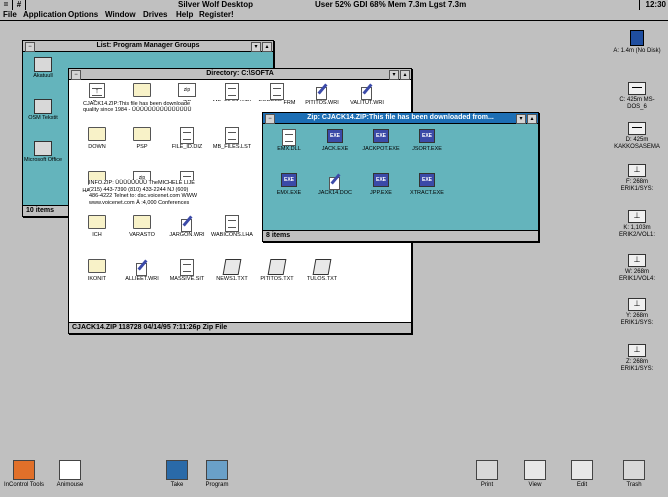 The image size is (668, 497). I want to click on menu-window: Window, so click(120, 15).